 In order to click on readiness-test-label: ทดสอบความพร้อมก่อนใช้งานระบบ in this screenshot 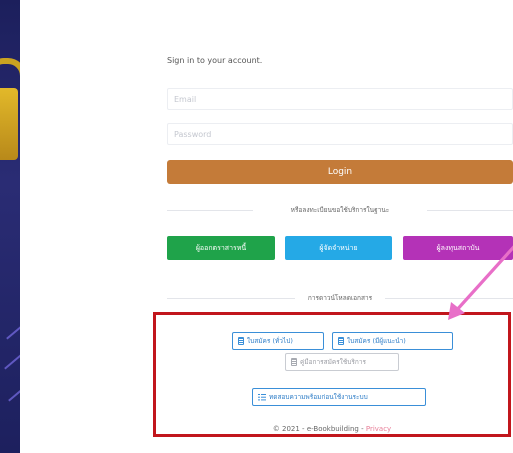, I will do `click(318, 397)`.